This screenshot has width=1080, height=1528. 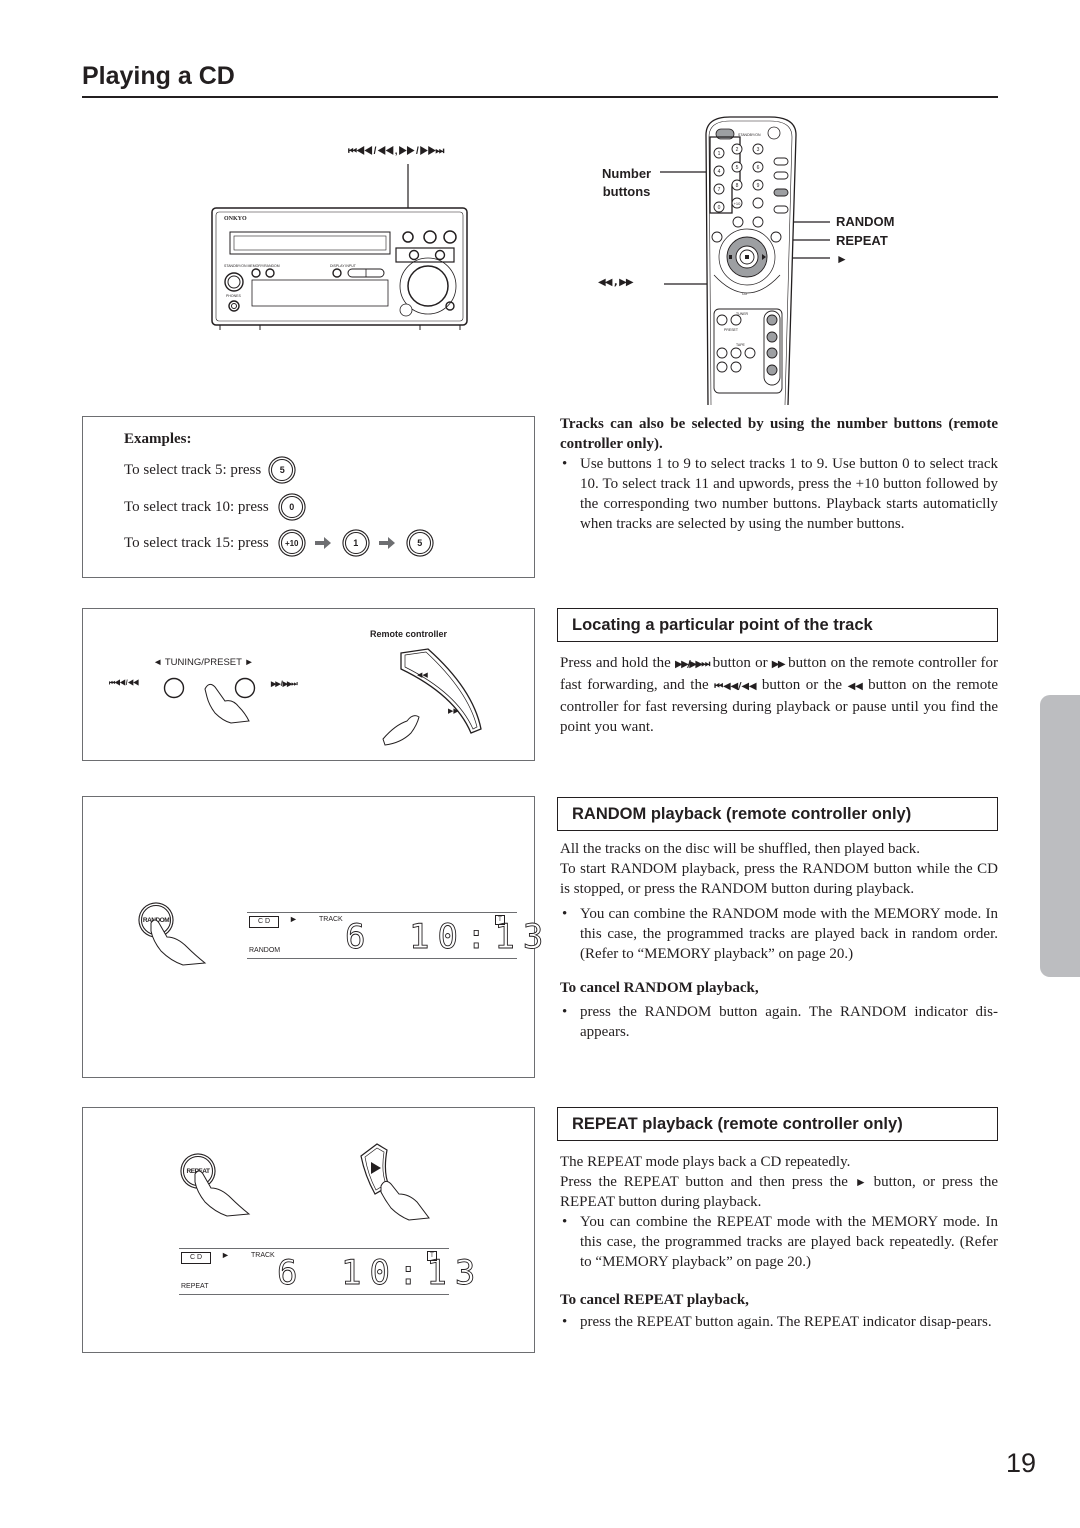 What do you see at coordinates (778, 664) in the screenshot?
I see `ff-icon: ▶▶` at bounding box center [778, 664].